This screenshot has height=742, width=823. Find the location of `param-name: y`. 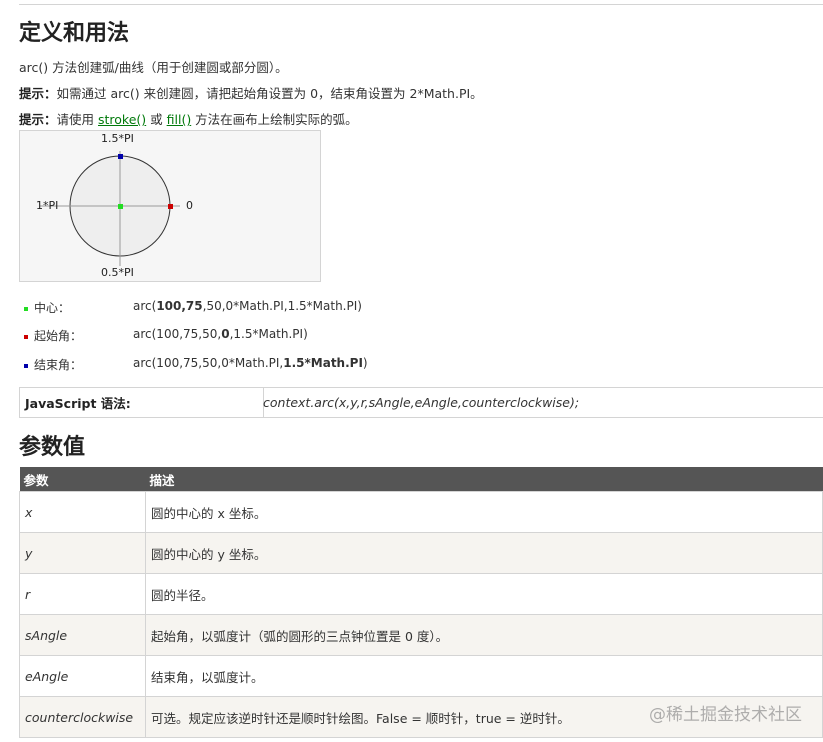

param-name: y is located at coordinates (82, 553).